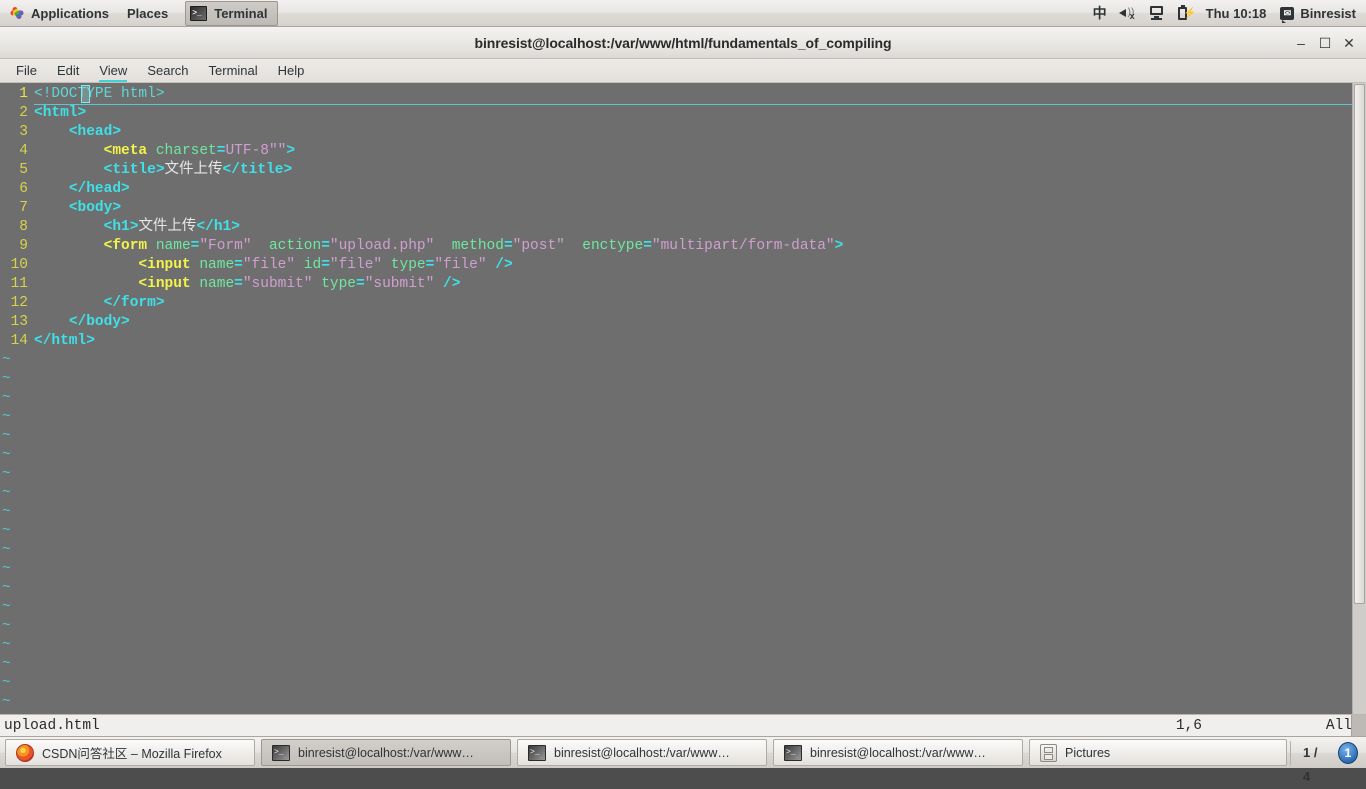 Image resolution: width=1366 pixels, height=789 pixels. I want to click on token-attr: charset, so click(186, 151).